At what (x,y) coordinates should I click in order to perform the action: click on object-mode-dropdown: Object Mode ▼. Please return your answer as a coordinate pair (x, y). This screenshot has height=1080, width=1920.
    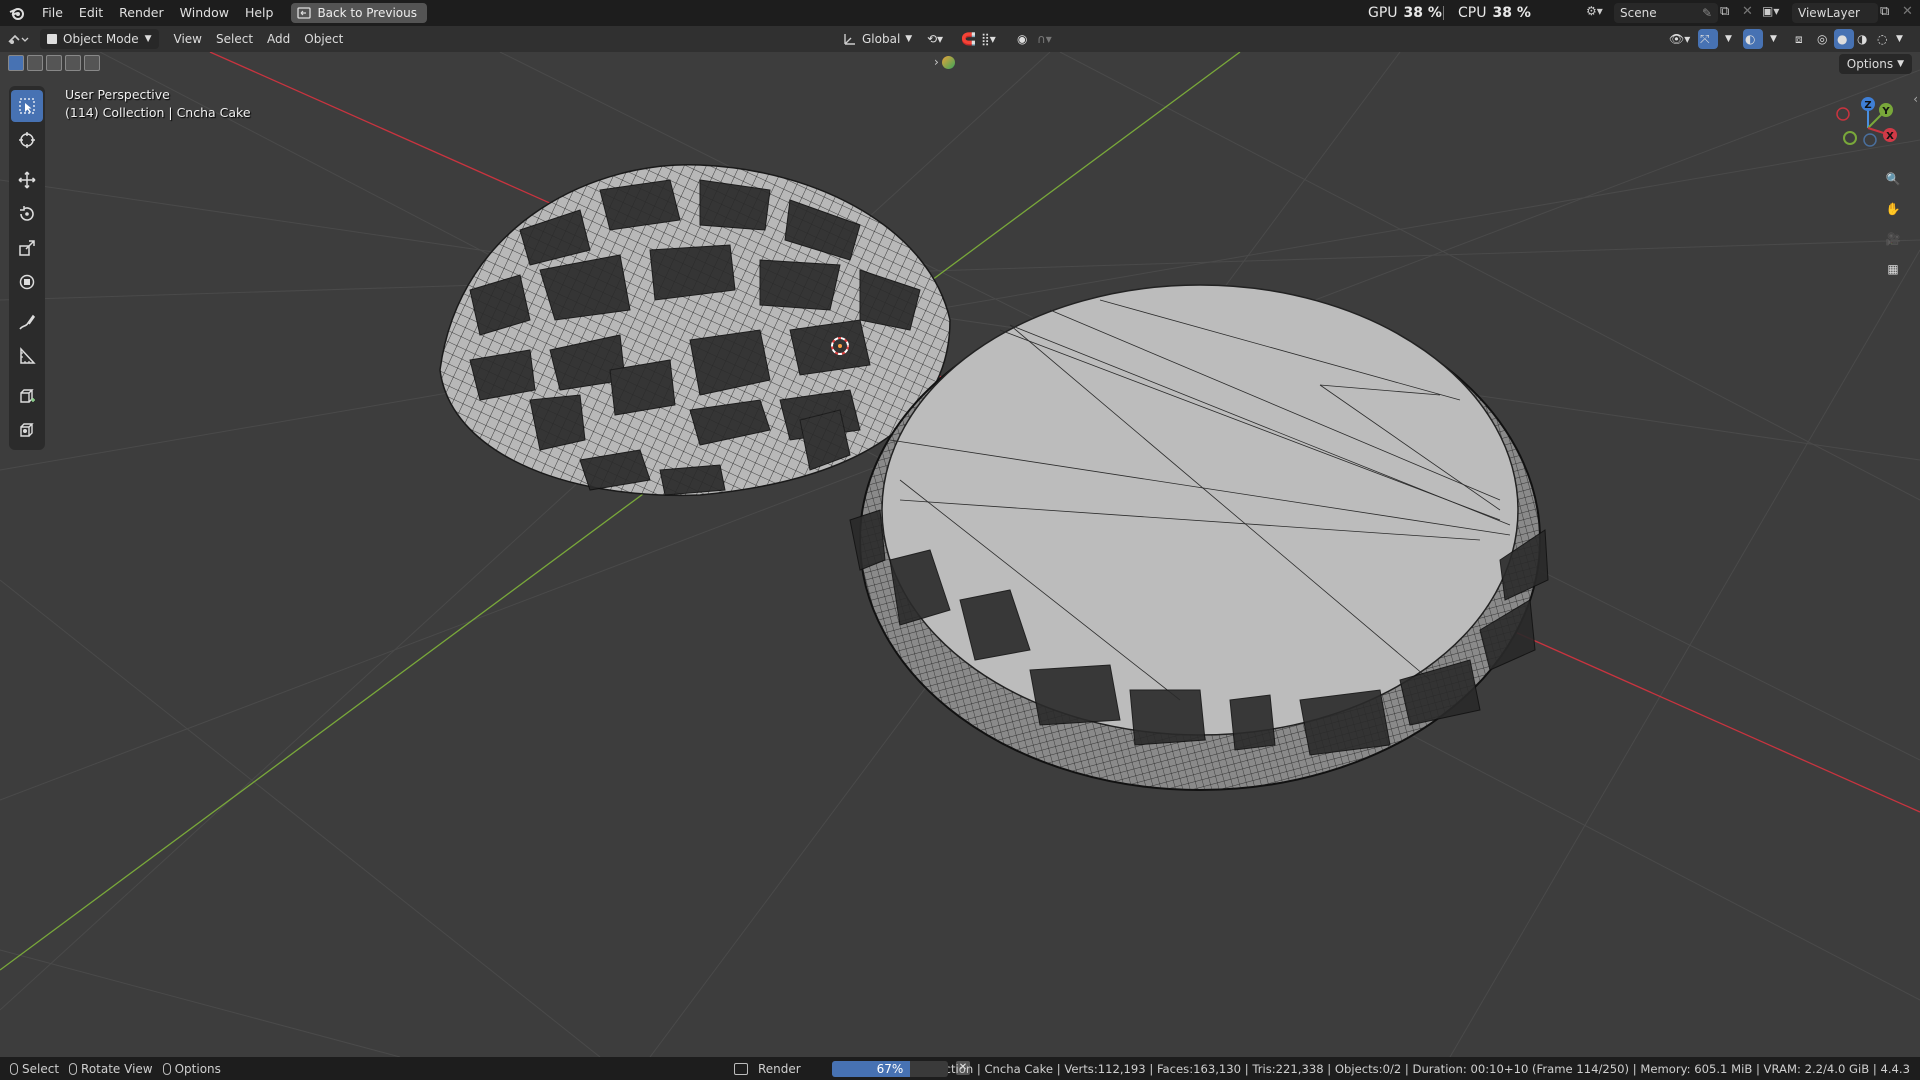
    Looking at the image, I should click on (99, 39).